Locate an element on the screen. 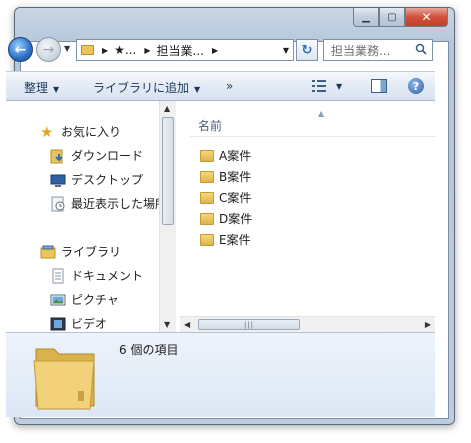 Image resolution: width=471 pixels, height=443 pixels. file-item-c: C案件 is located at coordinates (225, 197).